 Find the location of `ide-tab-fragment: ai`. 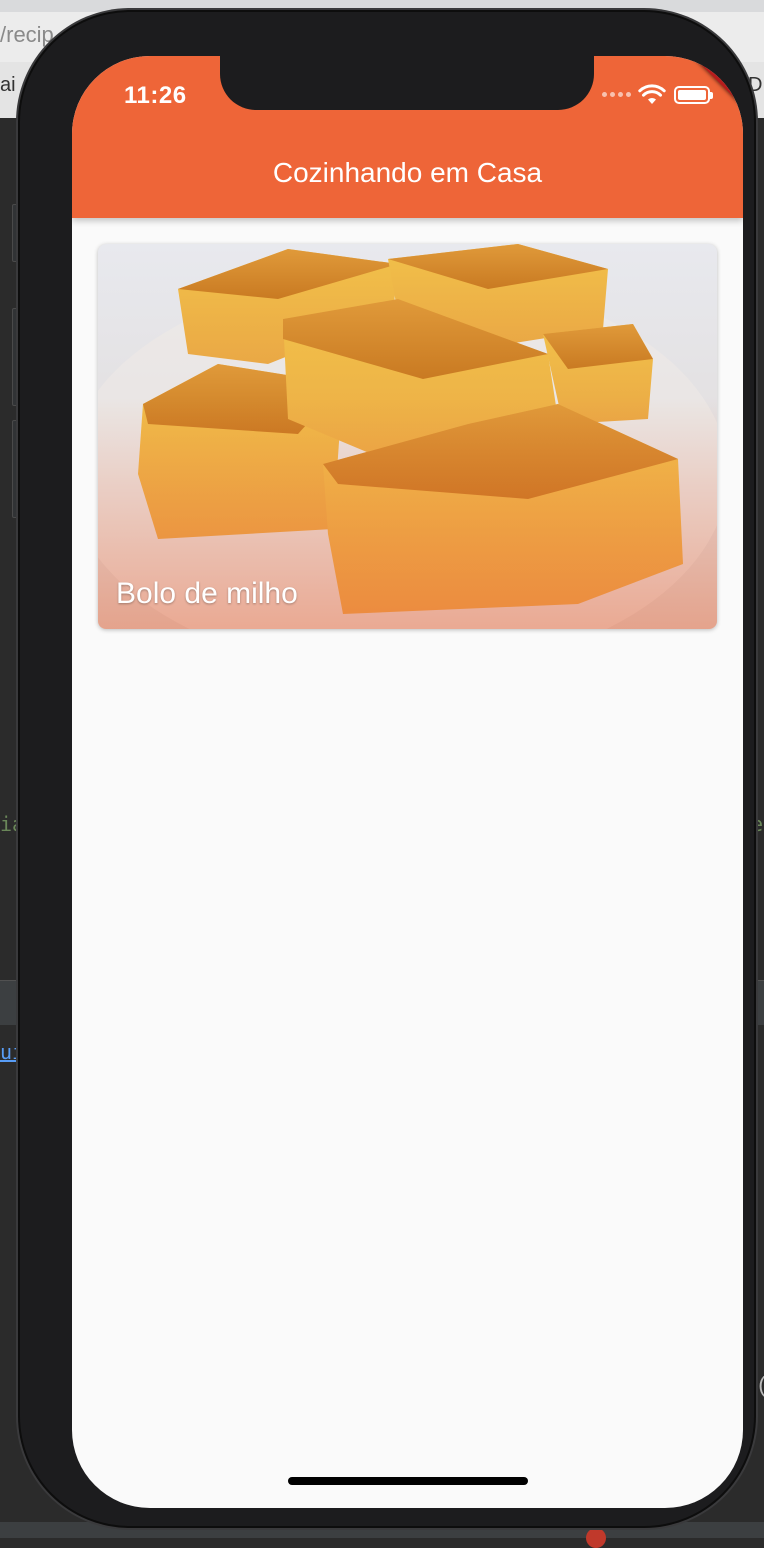

ide-tab-fragment: ai is located at coordinates (8, 85).